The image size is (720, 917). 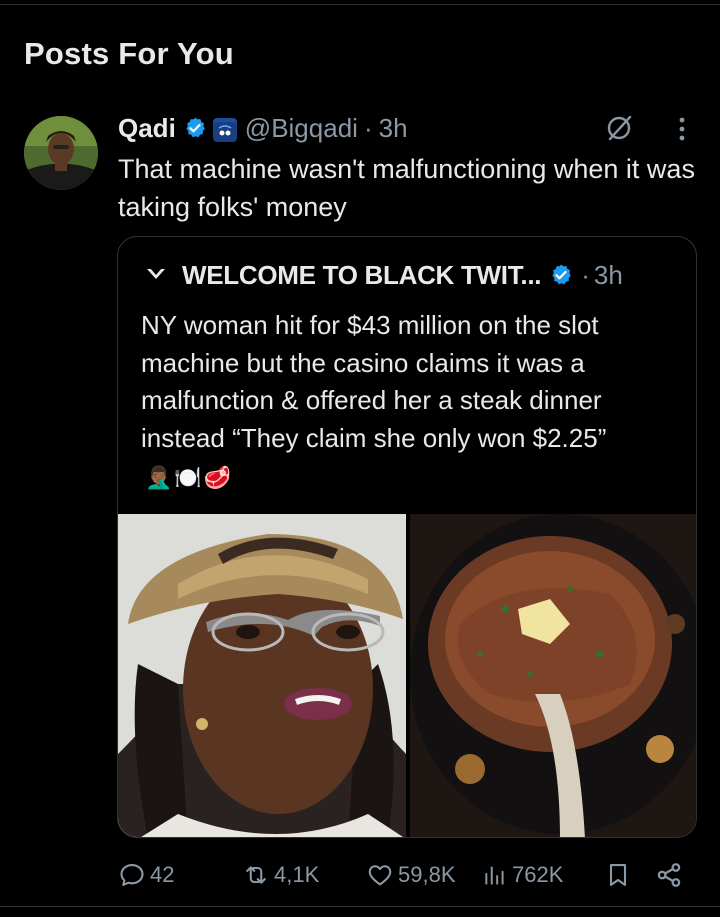 I want to click on repost-icon, so click(x=256, y=875).